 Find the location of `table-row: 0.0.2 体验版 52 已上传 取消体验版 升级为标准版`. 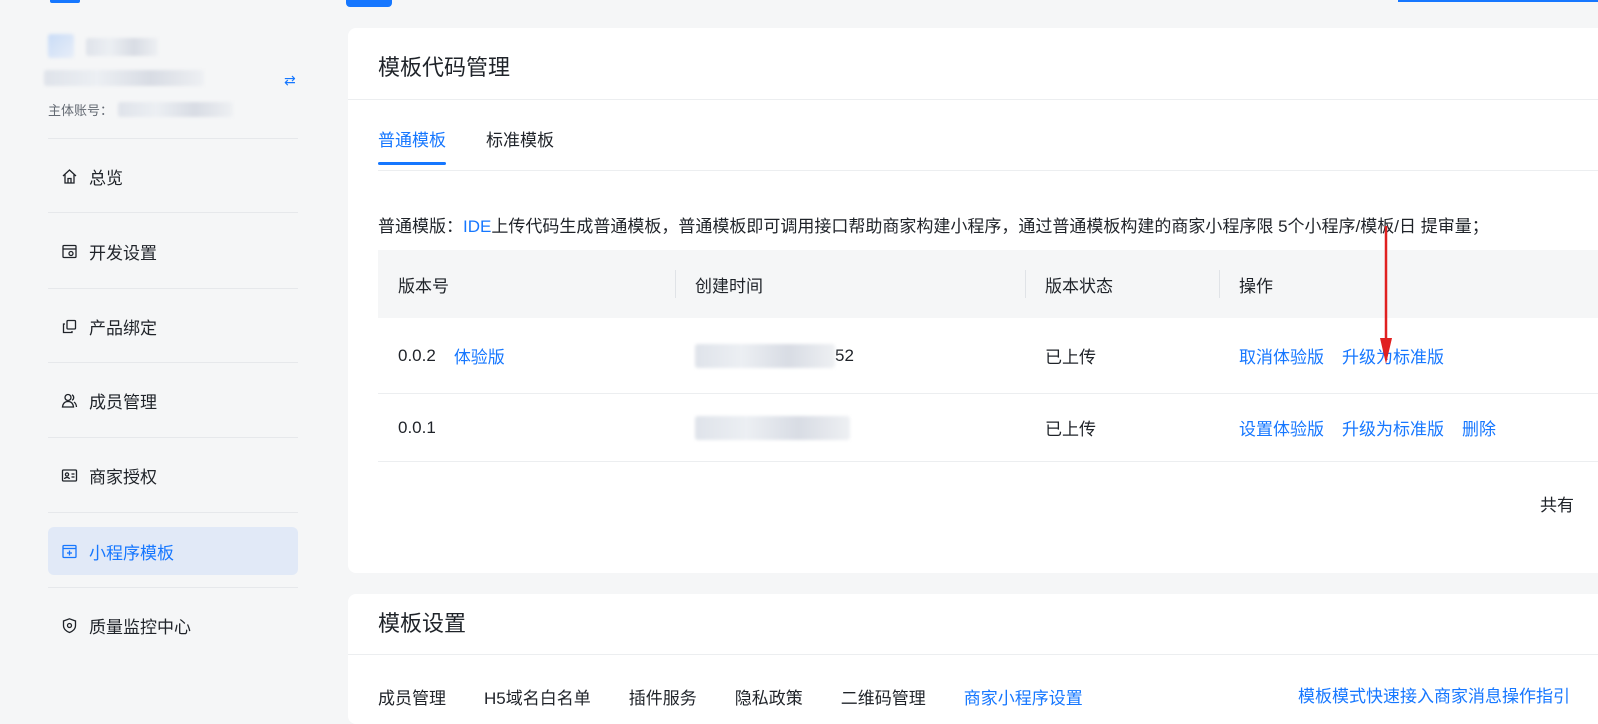

table-row: 0.0.2 体验版 52 已上传 取消体验版 升级为标准版 is located at coordinates (988, 356).